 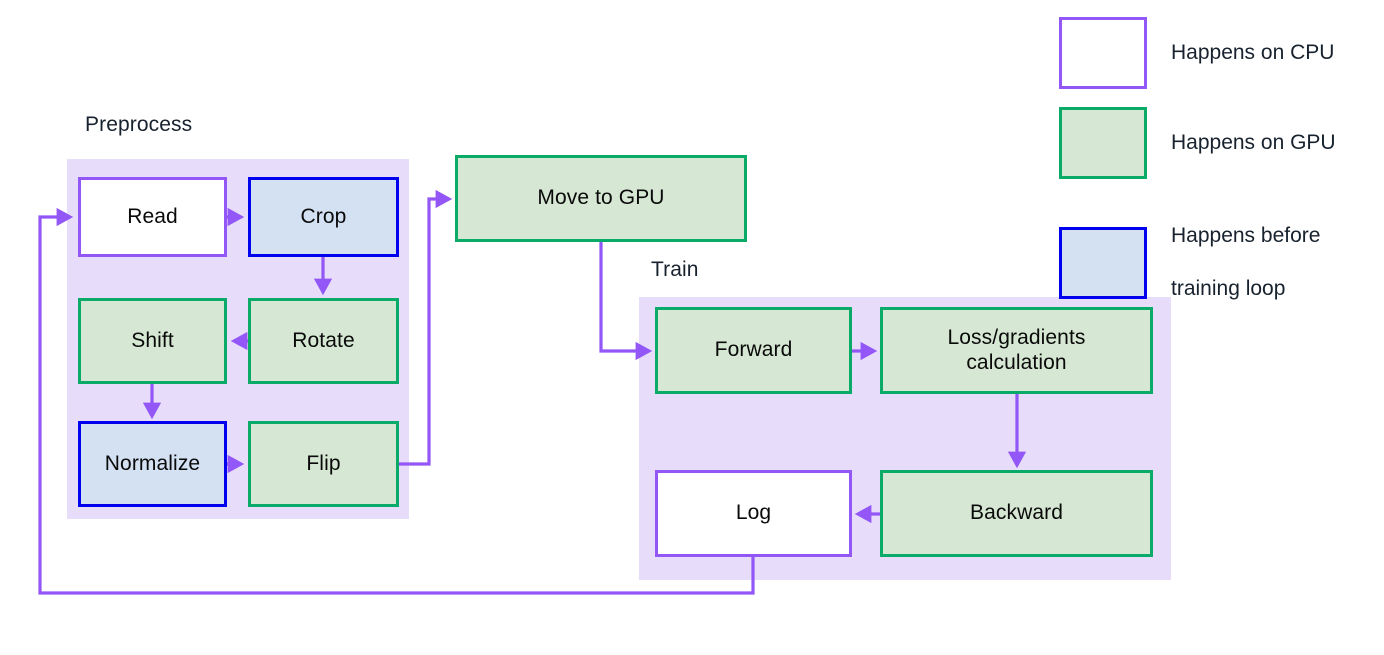 I want to click on legend-swatch-gpu, so click(x=1103, y=143).